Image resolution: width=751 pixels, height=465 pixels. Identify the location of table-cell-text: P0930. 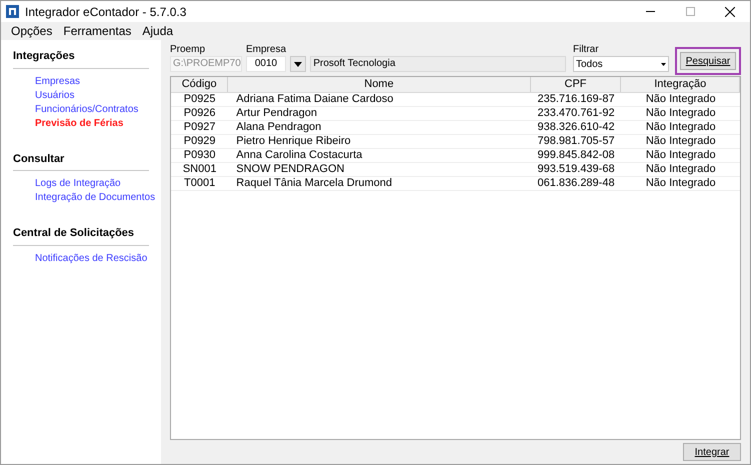
(199, 155).